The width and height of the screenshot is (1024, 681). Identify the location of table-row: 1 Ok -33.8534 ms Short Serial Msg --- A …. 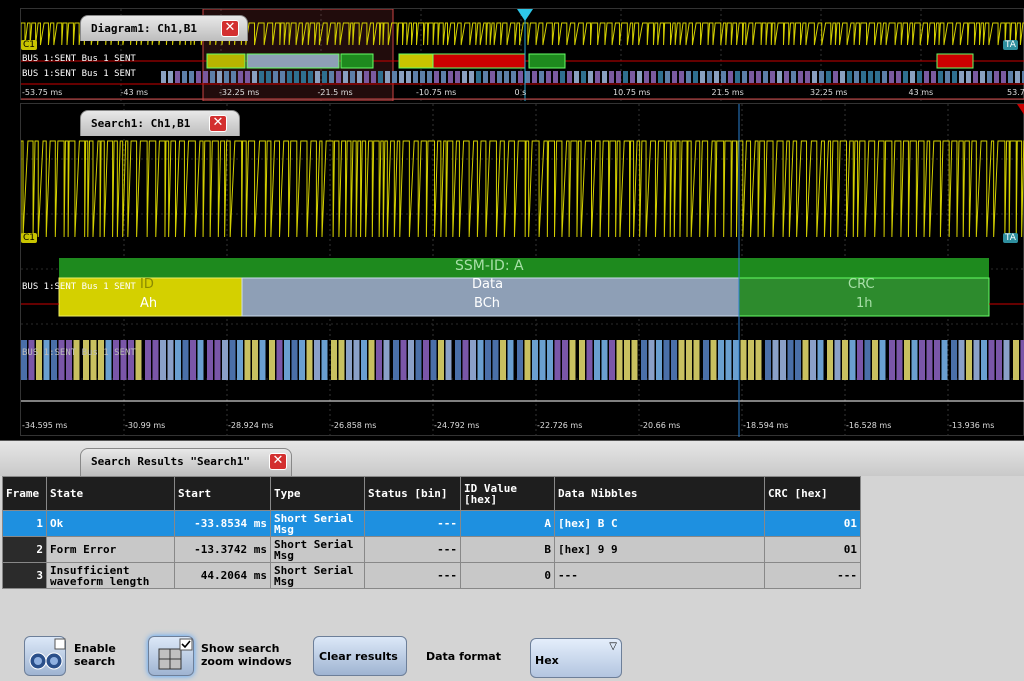
(431, 523).